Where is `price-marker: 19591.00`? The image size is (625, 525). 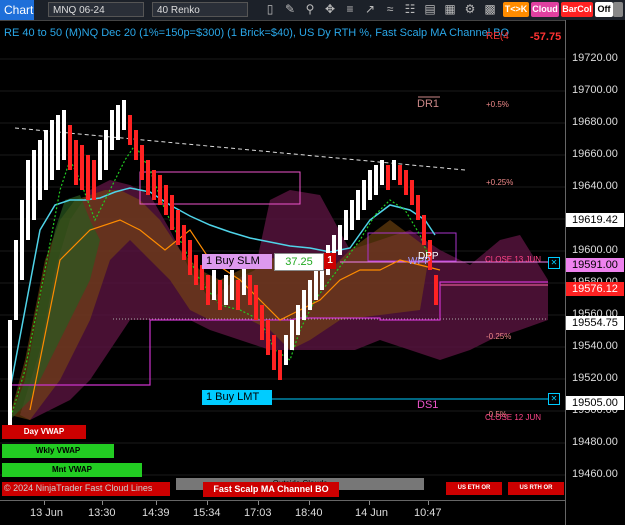
price-marker: 19591.00 is located at coordinates (595, 265).